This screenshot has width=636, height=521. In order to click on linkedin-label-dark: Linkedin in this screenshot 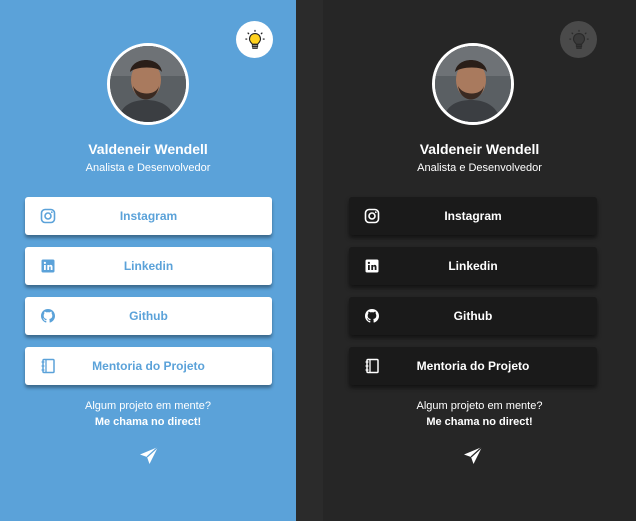, I will do `click(473, 266)`.